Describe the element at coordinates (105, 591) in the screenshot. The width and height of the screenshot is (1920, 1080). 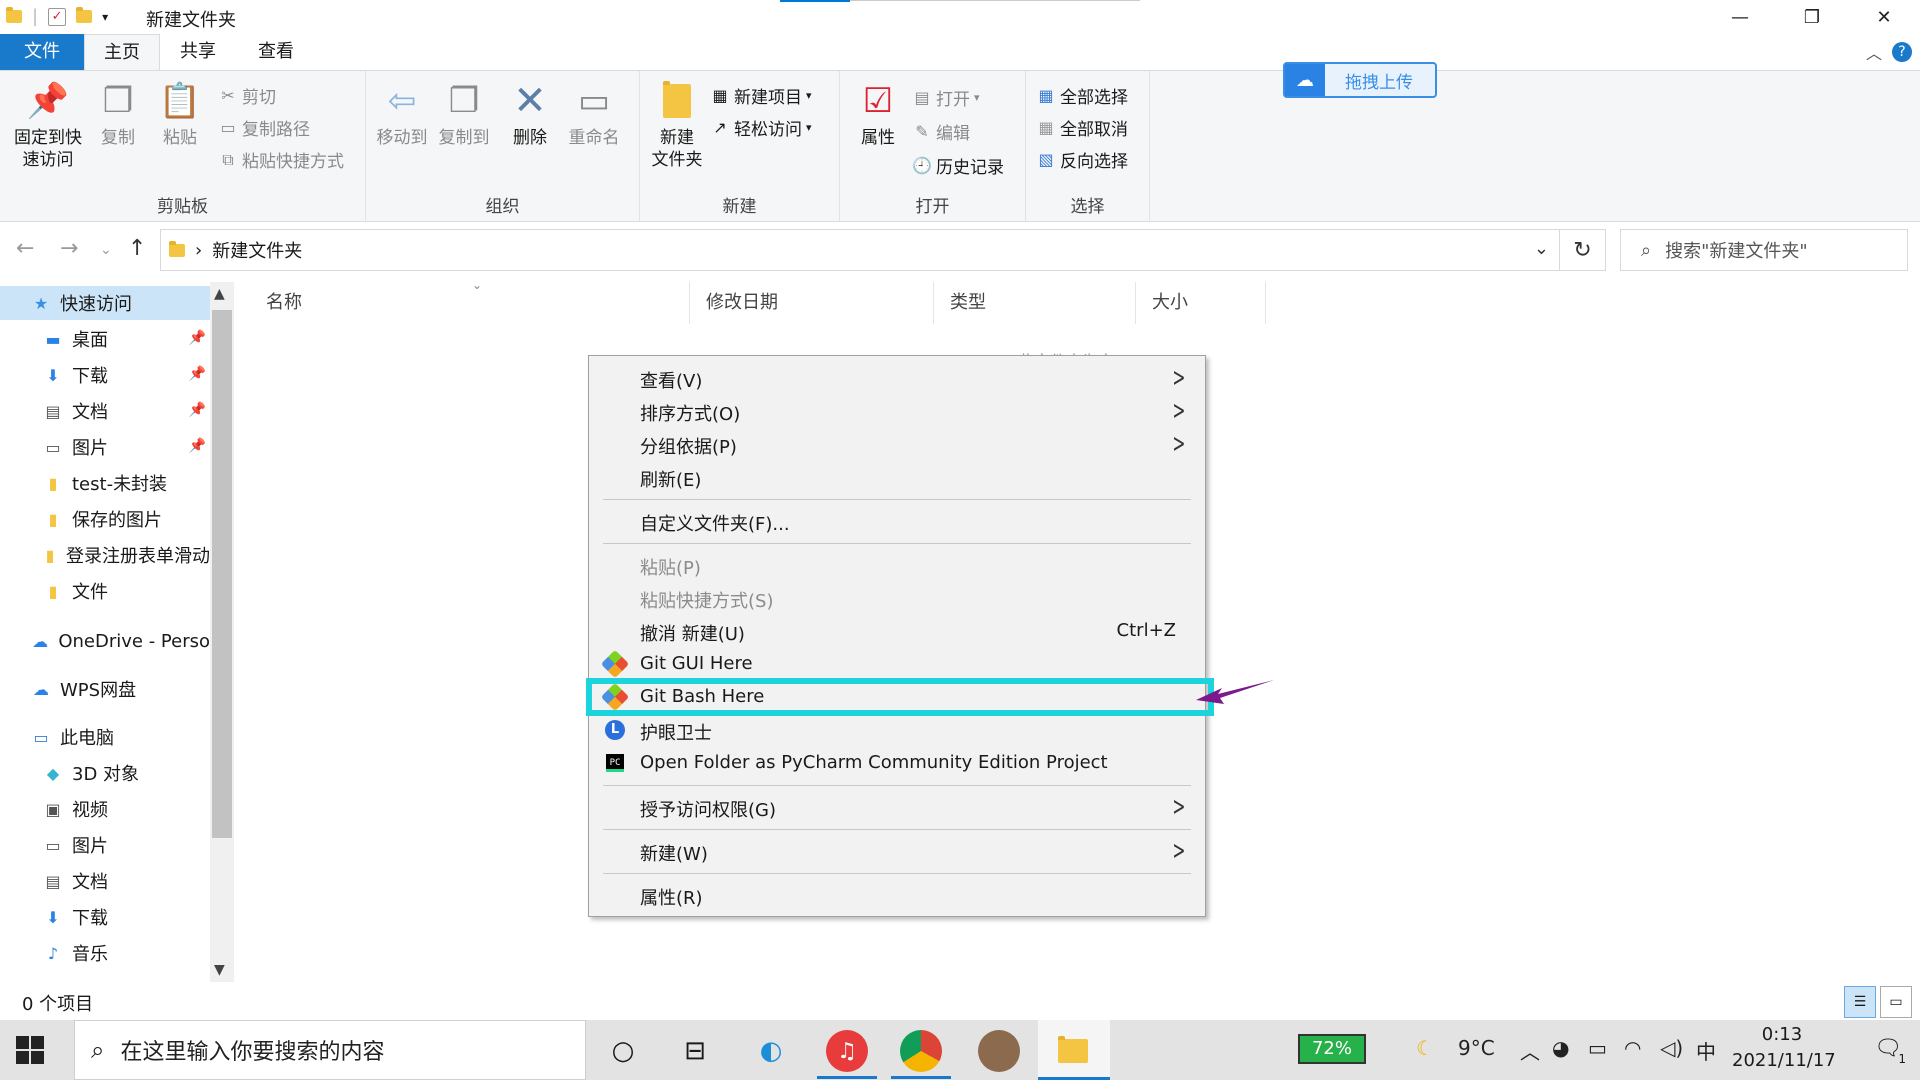
I see `nav-item: ▮ 文件` at that location.